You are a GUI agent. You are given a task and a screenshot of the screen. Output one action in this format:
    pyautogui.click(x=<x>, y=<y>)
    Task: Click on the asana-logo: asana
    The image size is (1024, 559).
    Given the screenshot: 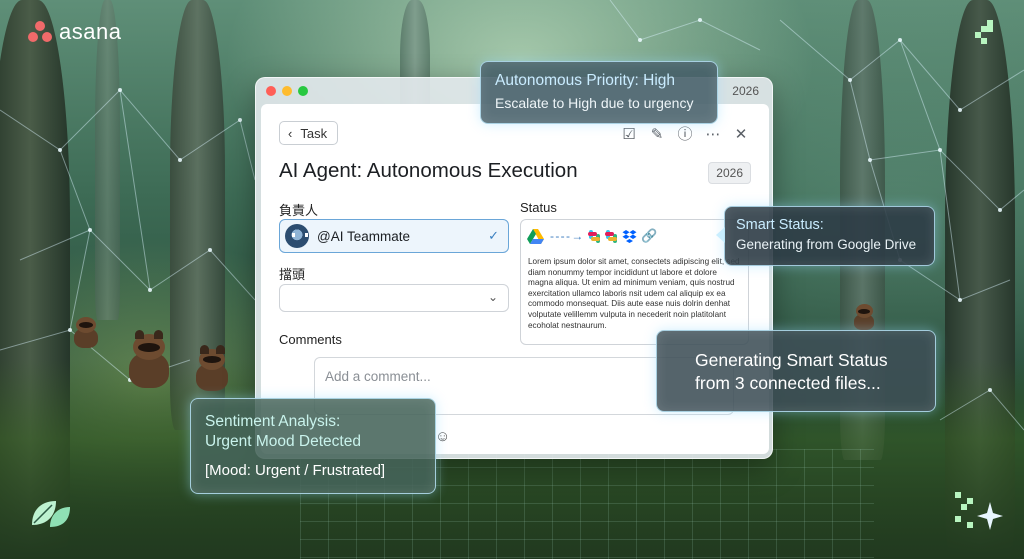 What is the action you would take?
    pyautogui.click(x=74, y=32)
    